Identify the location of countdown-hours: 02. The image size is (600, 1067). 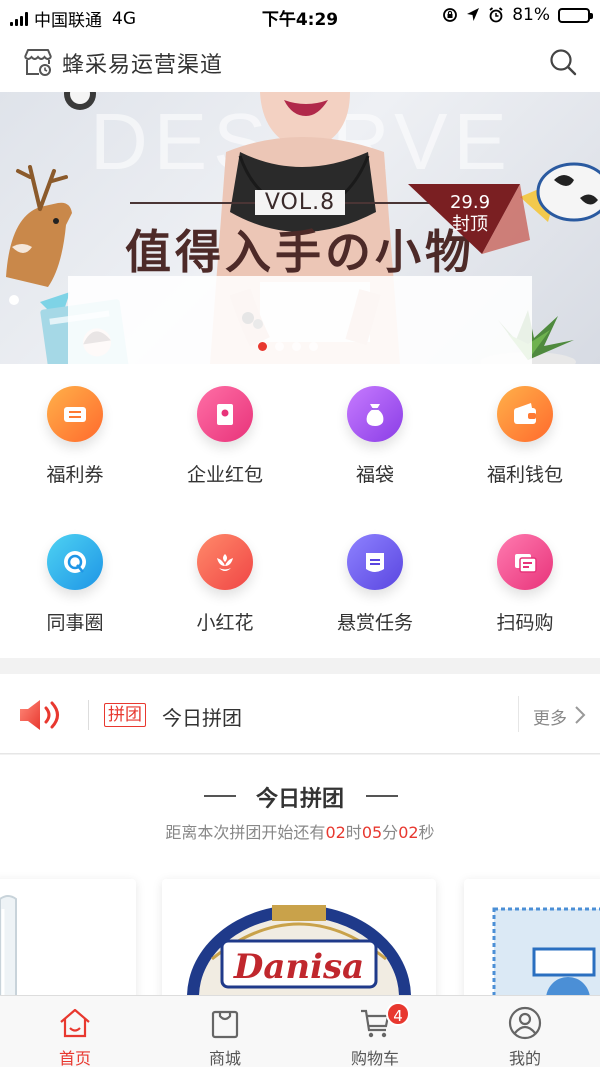
(335, 832).